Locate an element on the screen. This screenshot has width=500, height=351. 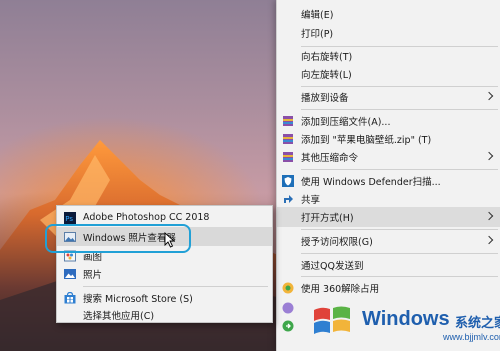
menu-item-label: 向左旋转(L) is located at coordinates (326, 75).